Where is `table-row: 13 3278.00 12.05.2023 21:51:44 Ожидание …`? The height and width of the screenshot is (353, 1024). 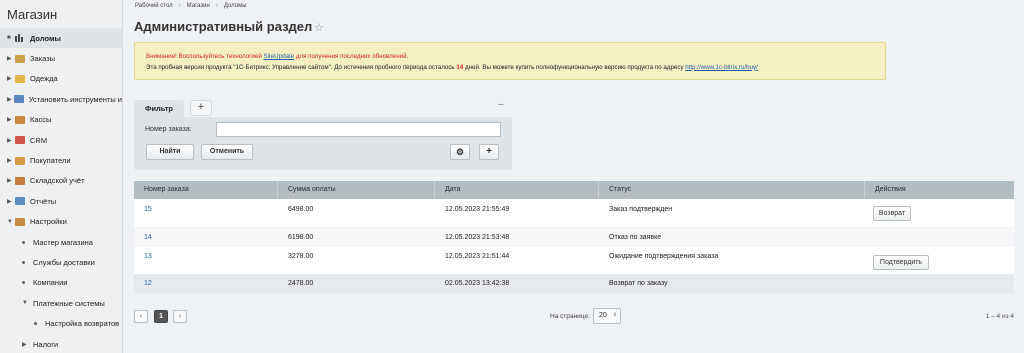 table-row: 13 3278.00 12.05.2023 21:51:44 Ожидание … is located at coordinates (574, 260).